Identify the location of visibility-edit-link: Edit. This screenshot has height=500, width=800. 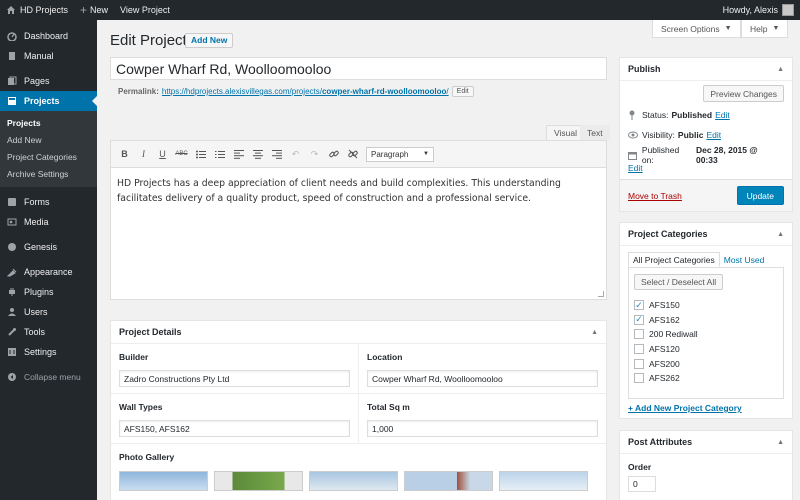
(713, 135).